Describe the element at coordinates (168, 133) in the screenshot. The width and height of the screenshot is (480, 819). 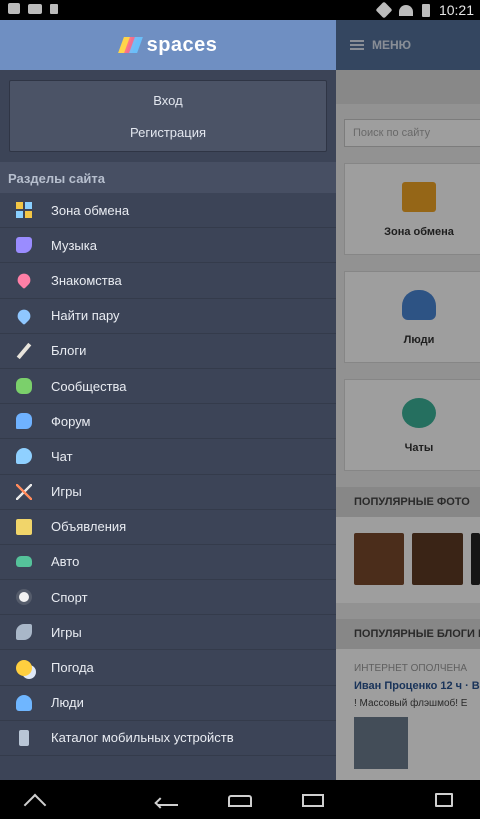
I see `register-link: Регистрация` at that location.